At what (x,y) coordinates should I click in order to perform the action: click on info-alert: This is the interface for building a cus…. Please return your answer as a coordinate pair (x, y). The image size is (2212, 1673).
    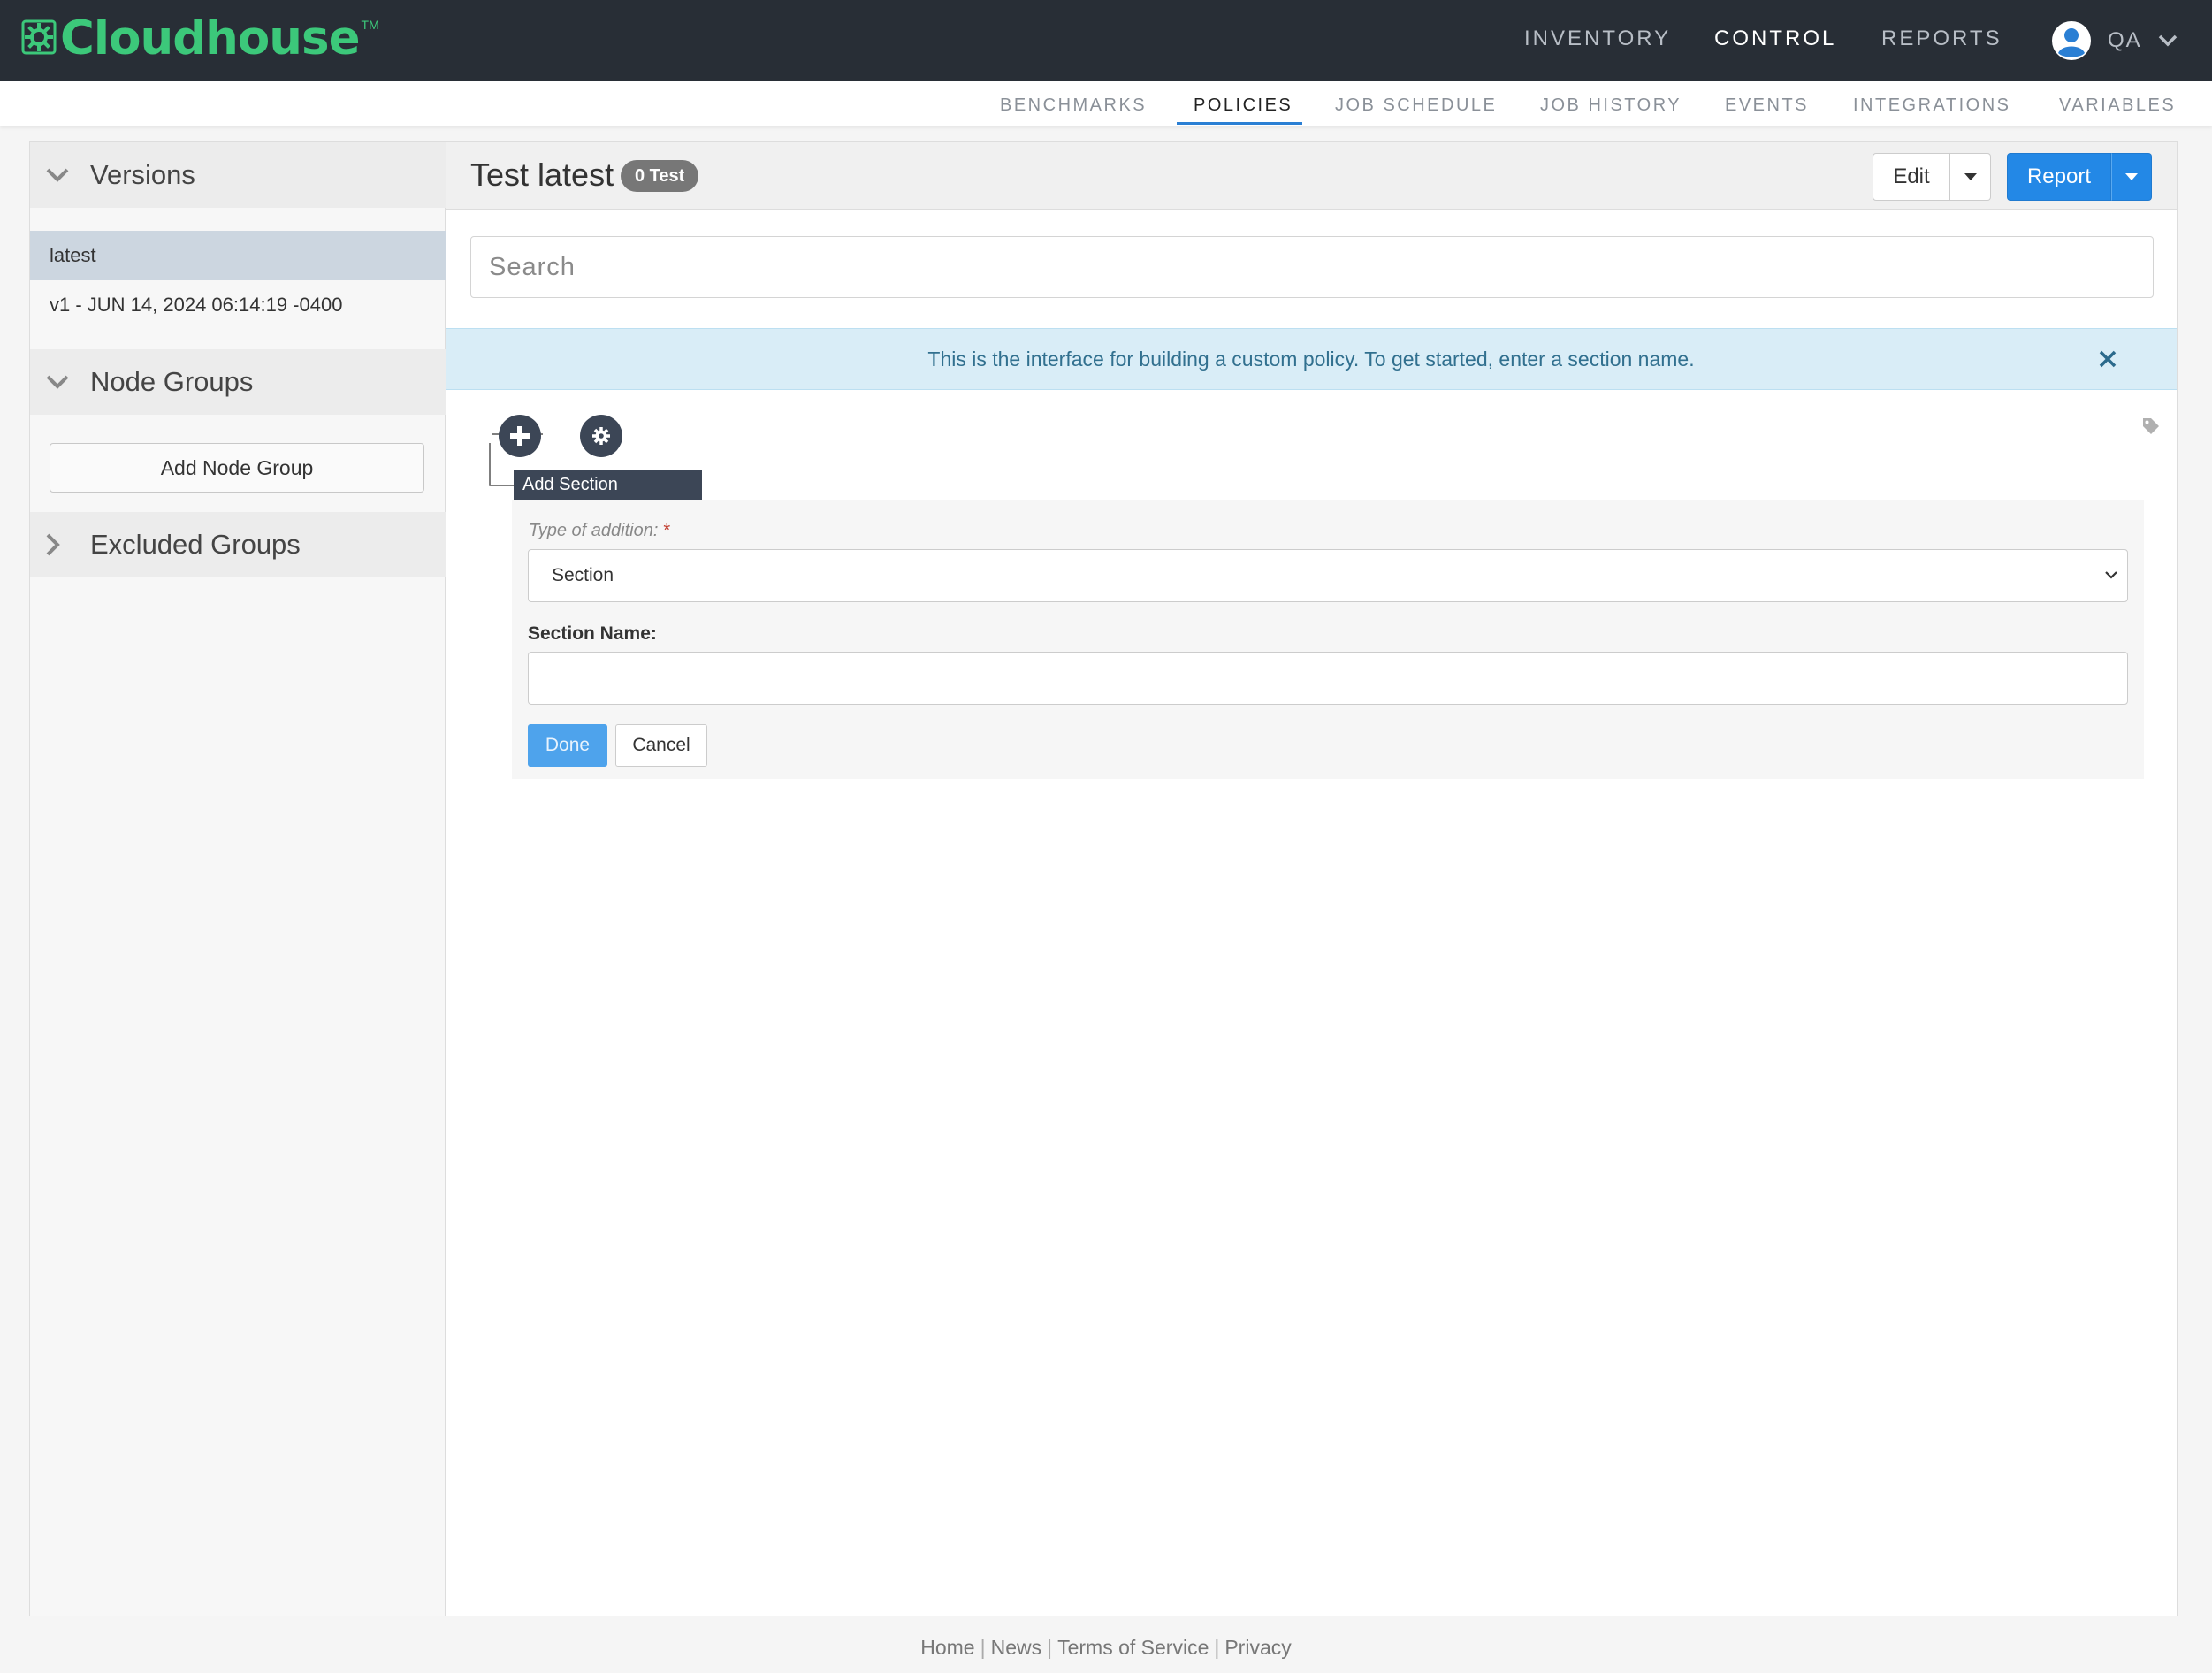
    Looking at the image, I should click on (1311, 359).